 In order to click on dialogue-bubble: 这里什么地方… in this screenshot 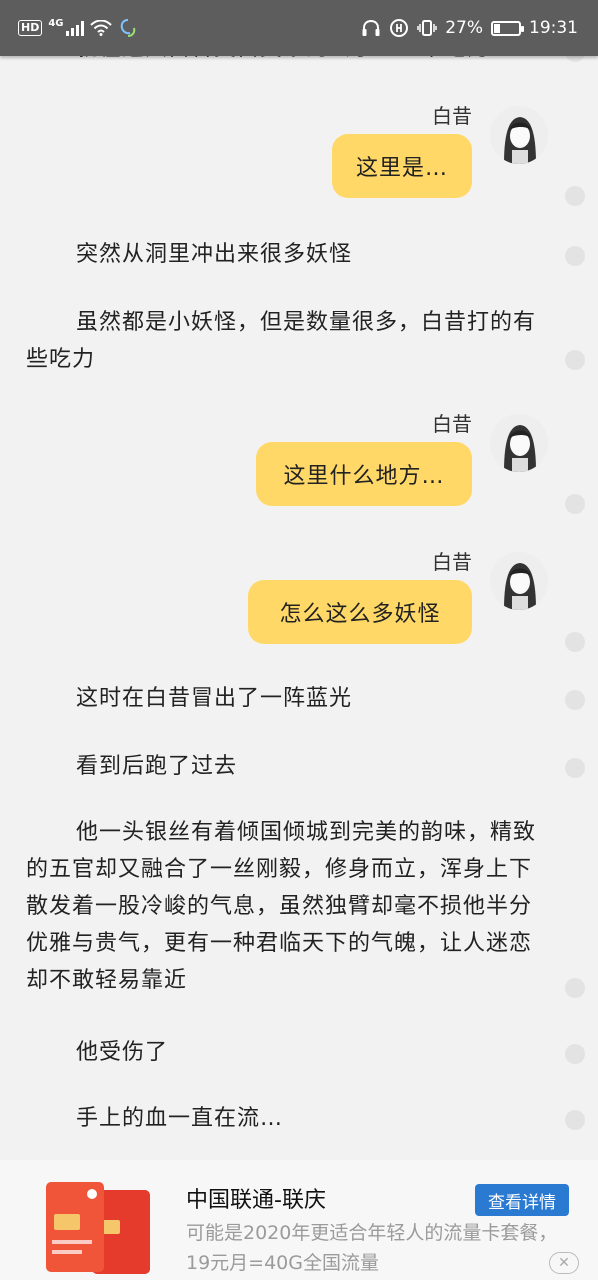, I will do `click(364, 474)`.